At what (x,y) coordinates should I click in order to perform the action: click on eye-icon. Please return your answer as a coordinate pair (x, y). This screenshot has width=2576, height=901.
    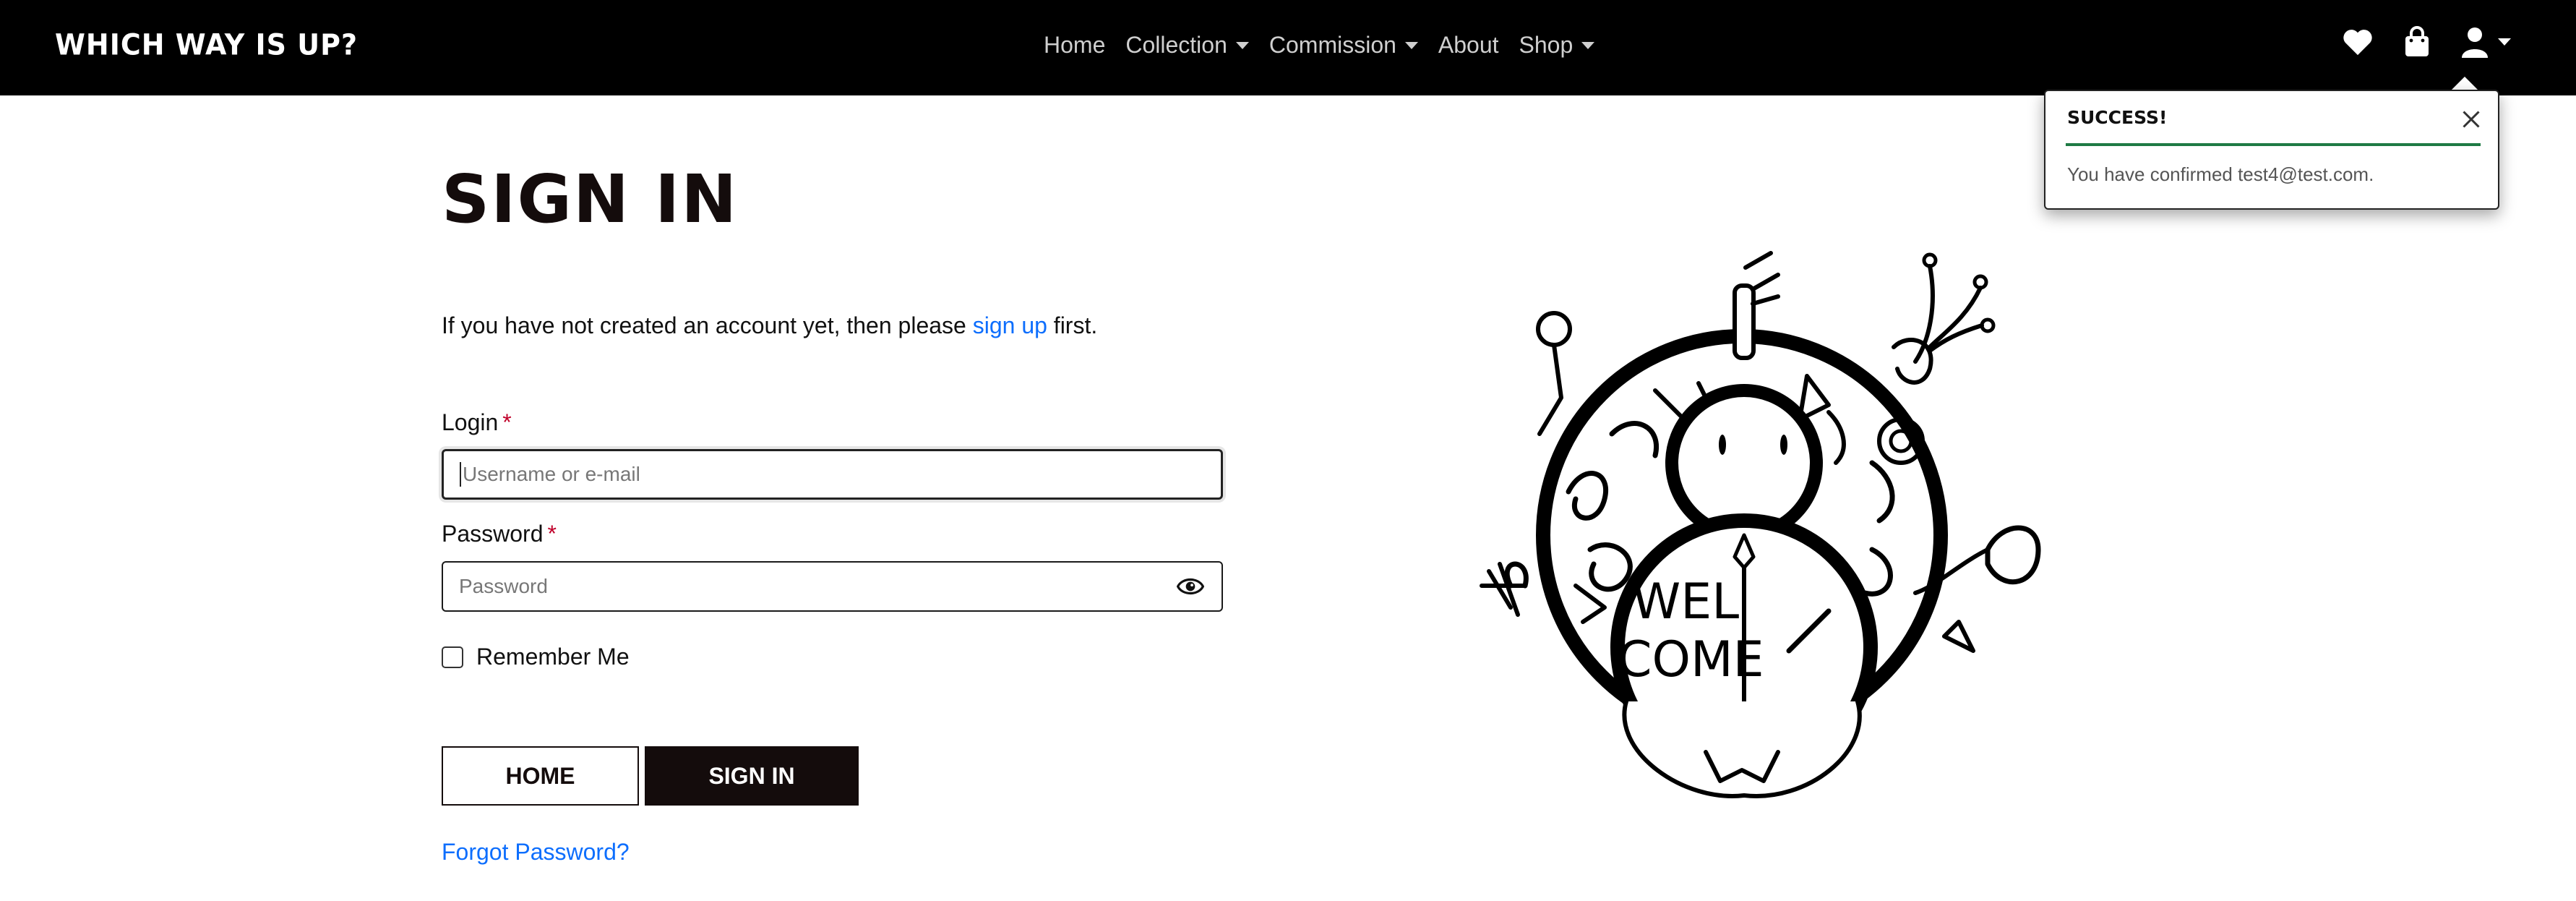
    Looking at the image, I should click on (1191, 589).